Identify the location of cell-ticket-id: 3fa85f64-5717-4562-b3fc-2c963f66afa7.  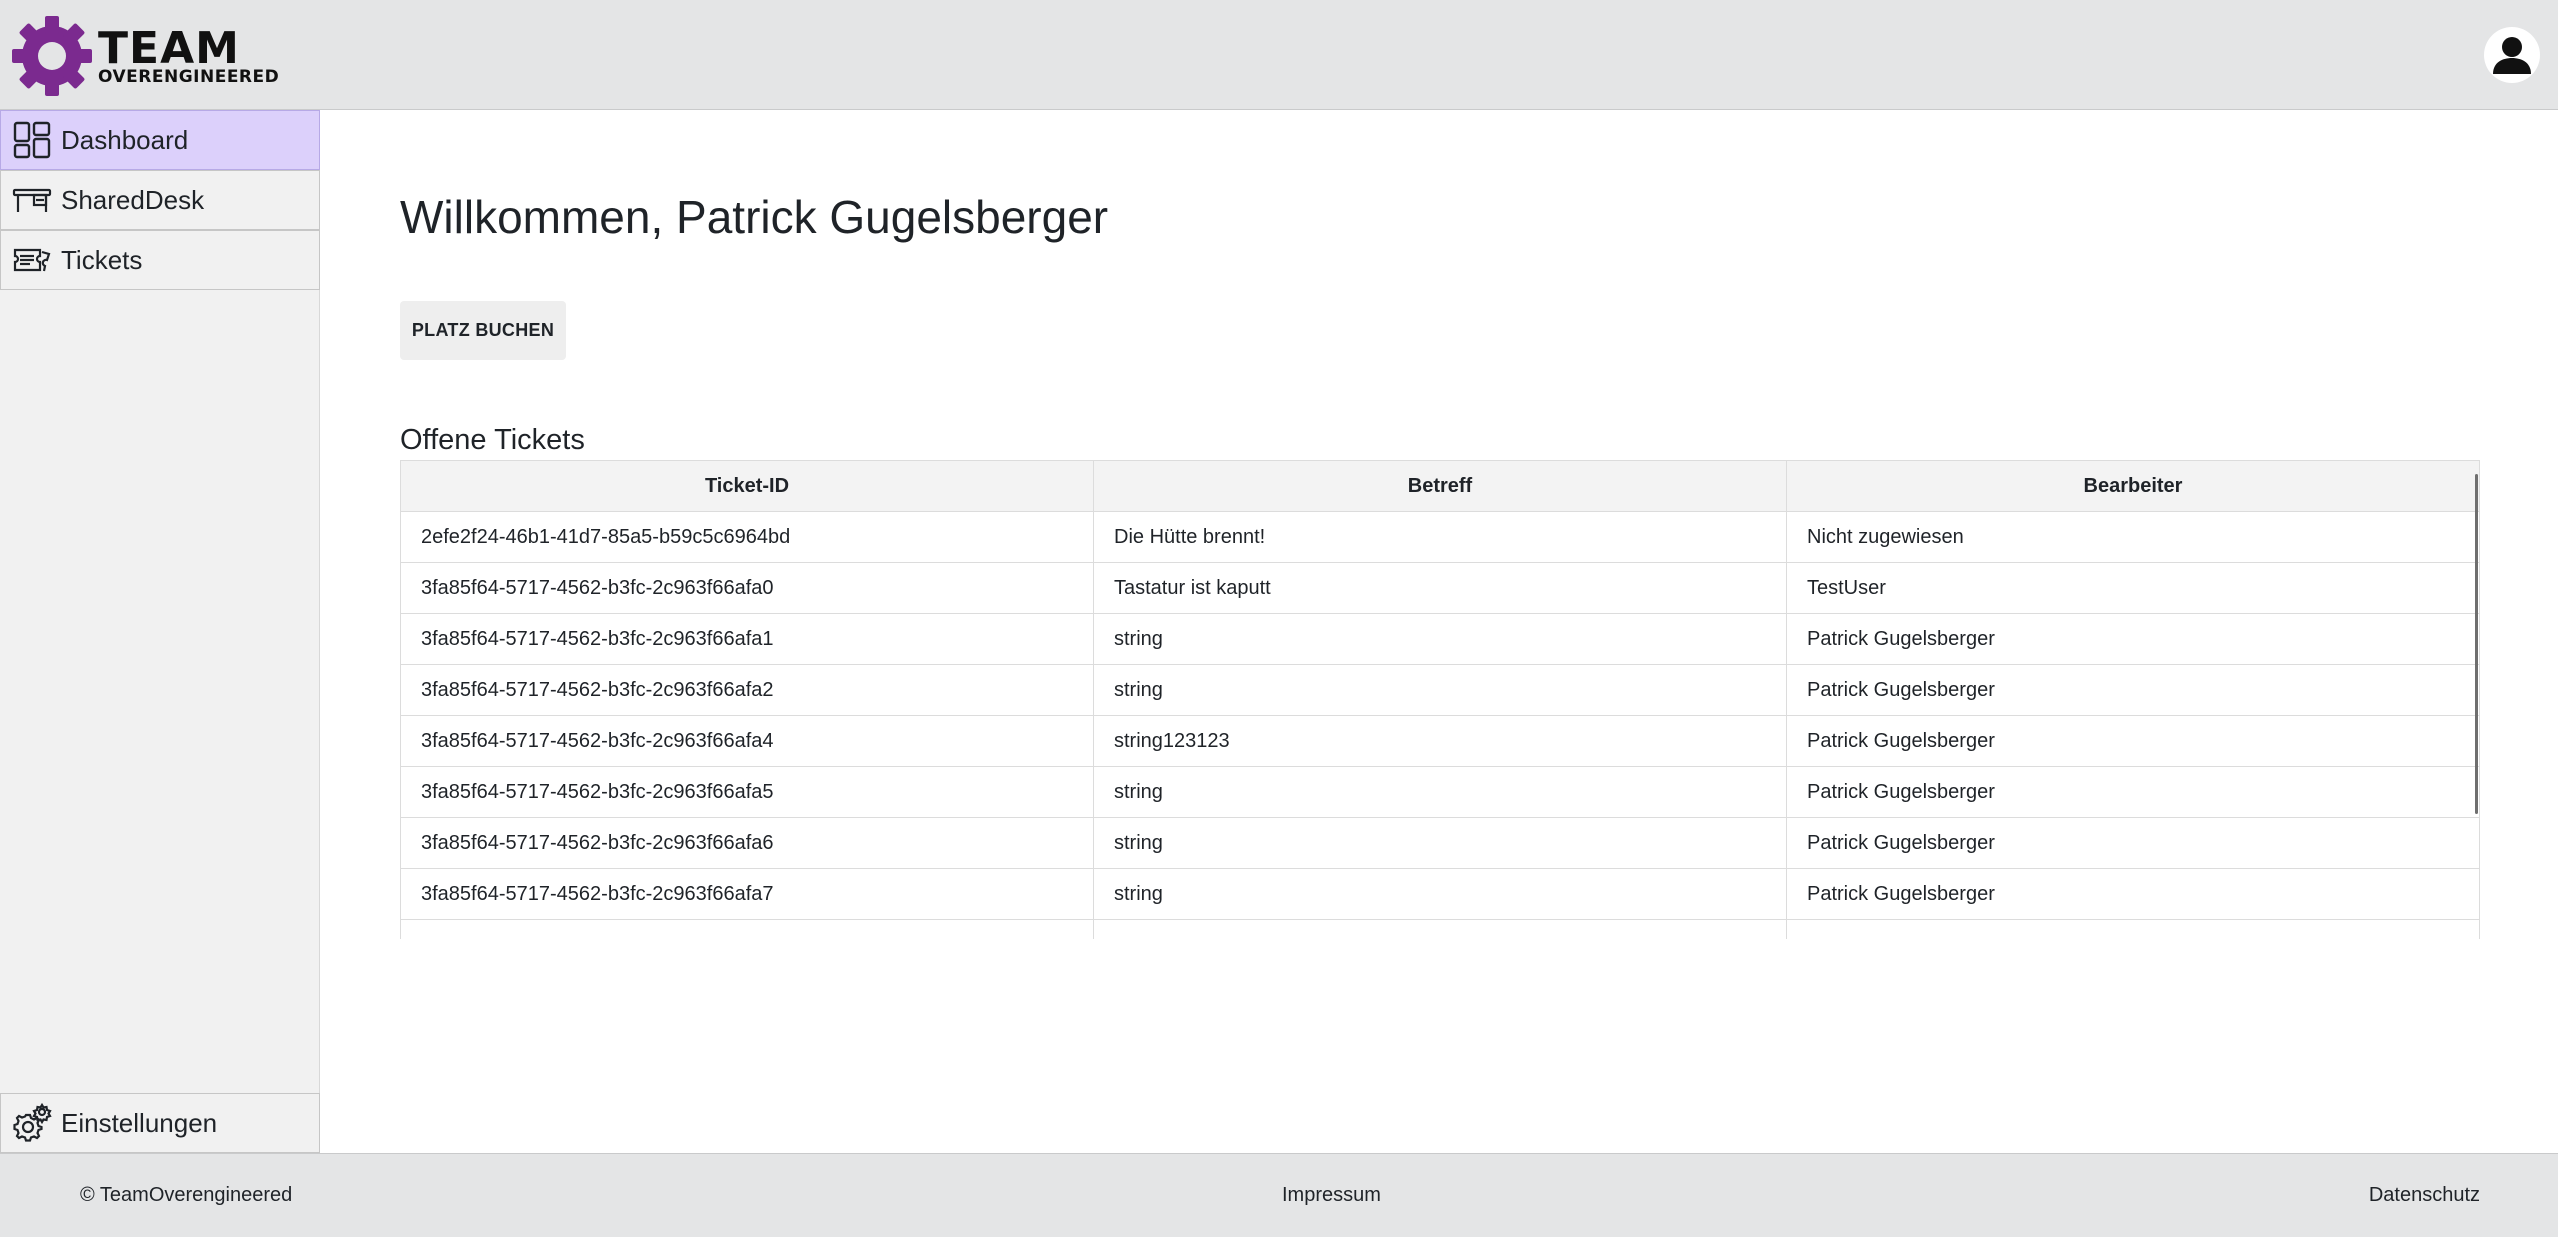
(747, 894).